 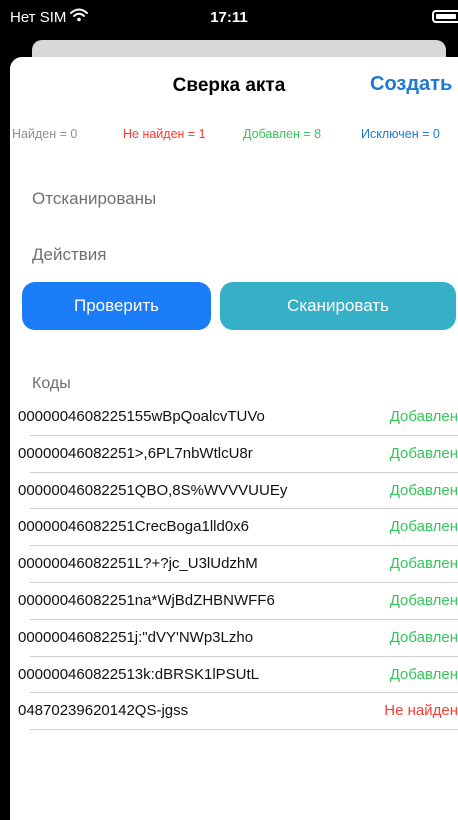 I want to click on stat-excluded: Исключен = 0, so click(x=400, y=134).